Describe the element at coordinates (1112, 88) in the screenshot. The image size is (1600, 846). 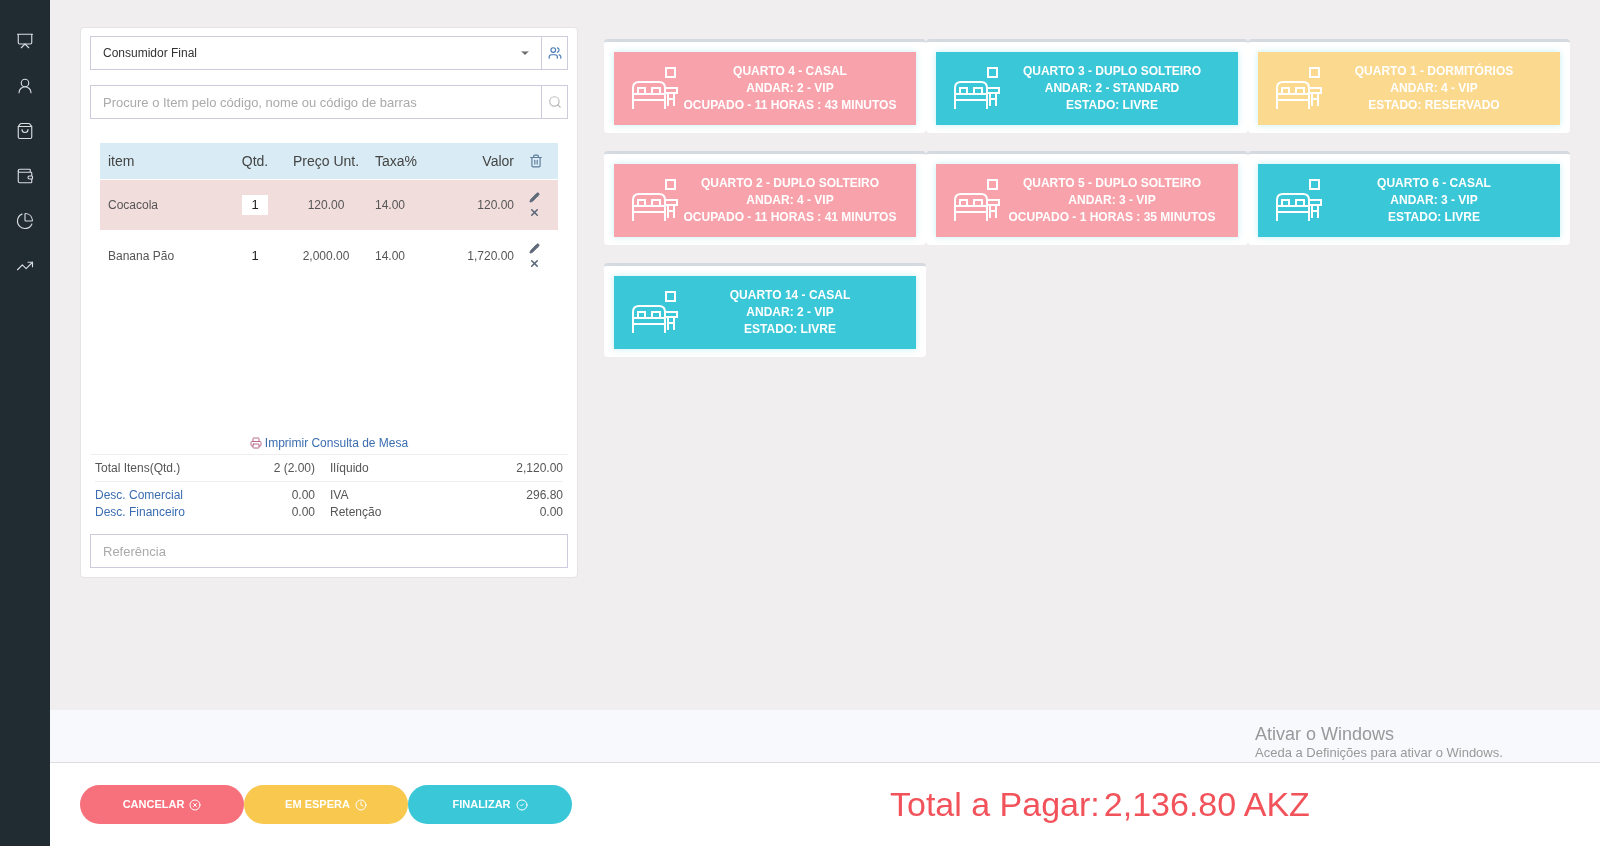
I see `room-info: ANDAR: 2 - STANDARD` at that location.